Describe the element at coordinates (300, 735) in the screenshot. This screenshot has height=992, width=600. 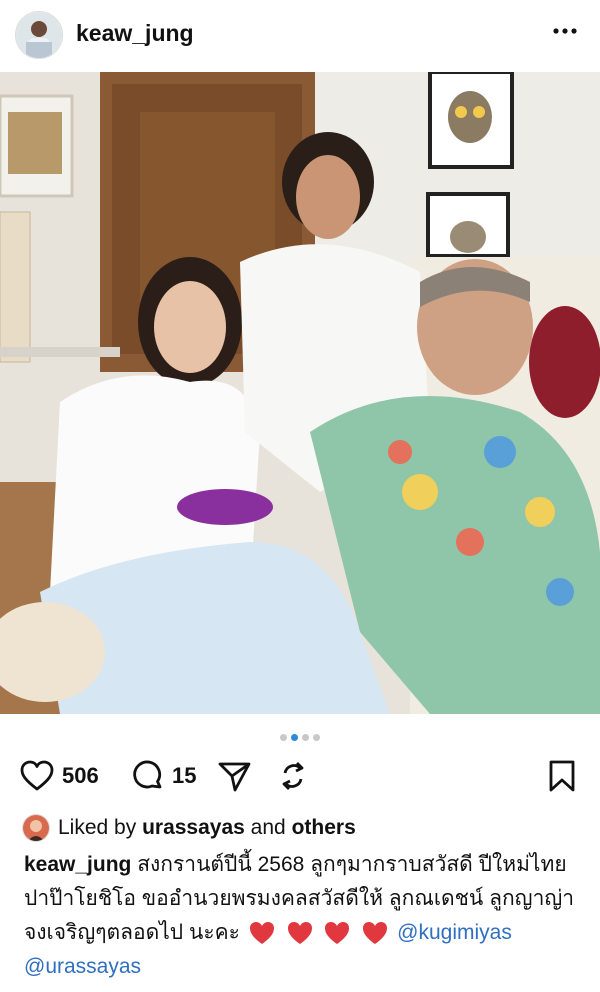
I see `carousel-indicator` at that location.